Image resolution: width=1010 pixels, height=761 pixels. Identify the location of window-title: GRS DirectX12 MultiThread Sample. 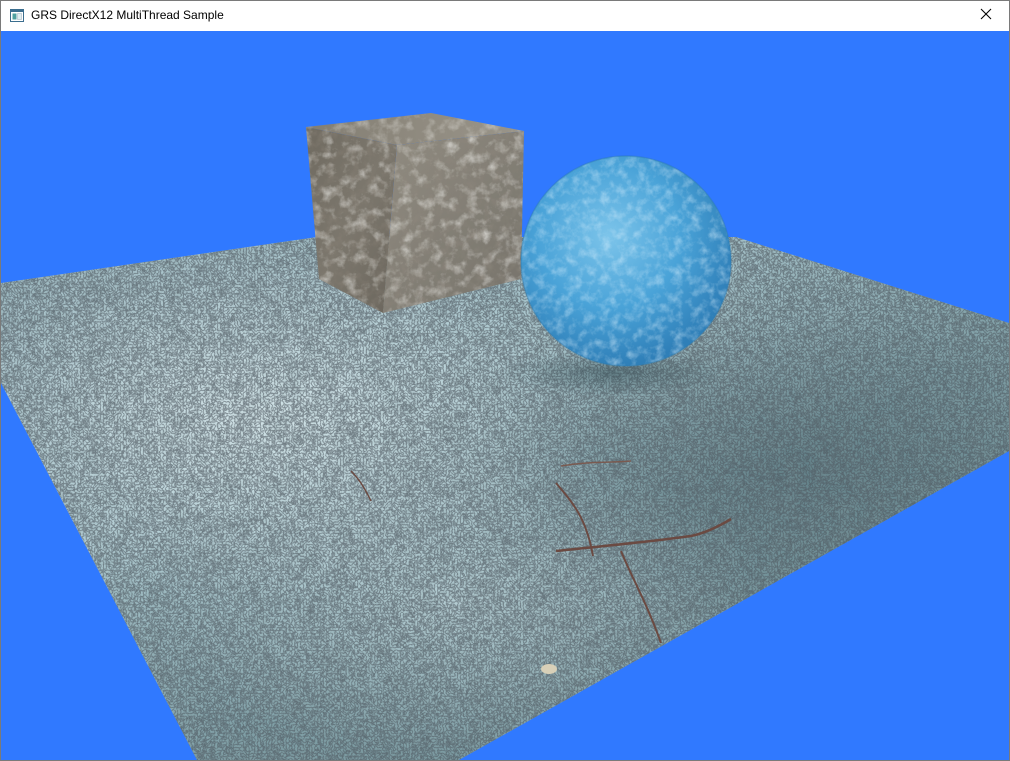
(127, 15).